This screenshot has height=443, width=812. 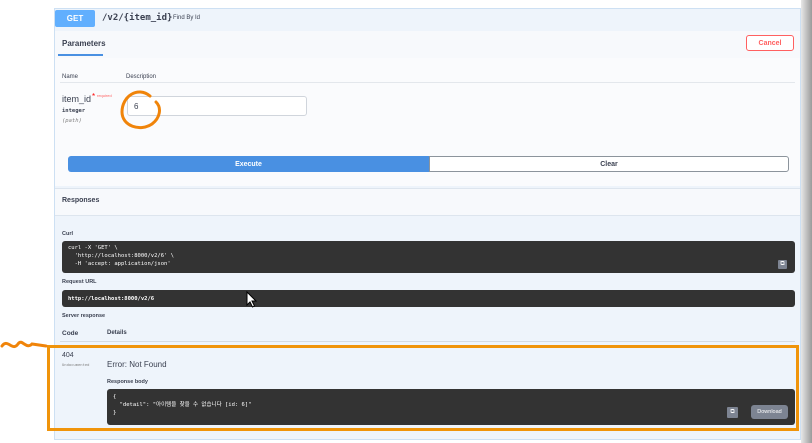 I want to click on param-location: (path), so click(x=72, y=121).